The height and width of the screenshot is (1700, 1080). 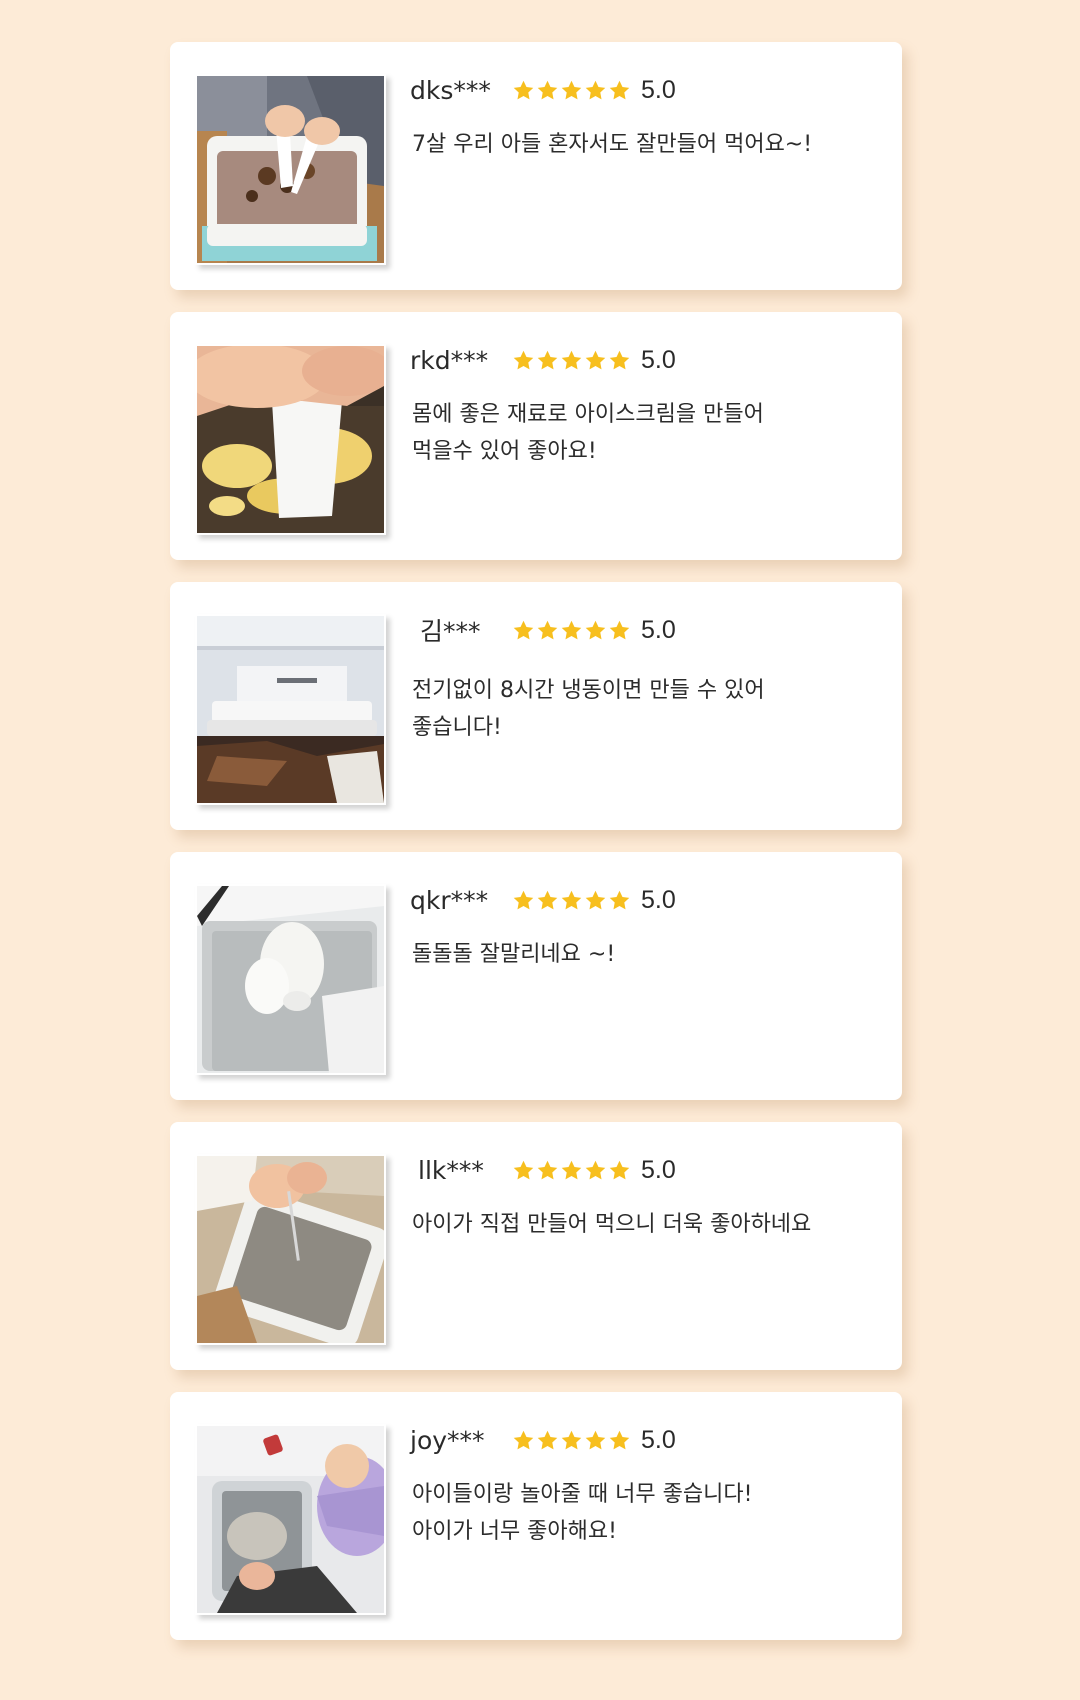 What do you see at coordinates (612, 1224) in the screenshot?
I see `review-text-line: 아이가 직접 만들어 먹으니 더욱 좋아하네요` at bounding box center [612, 1224].